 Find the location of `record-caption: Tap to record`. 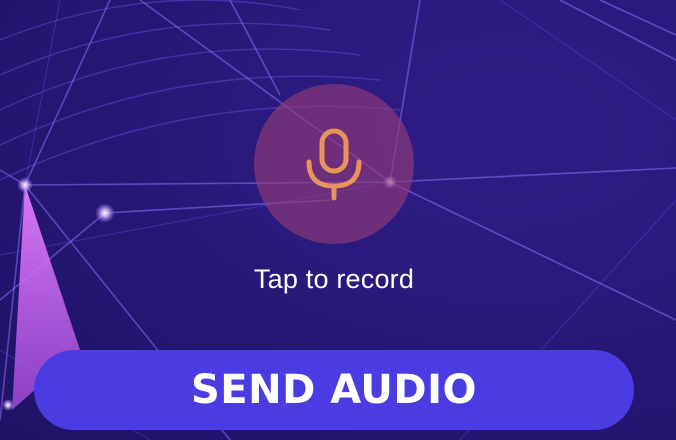

record-caption: Tap to record is located at coordinates (334, 279).